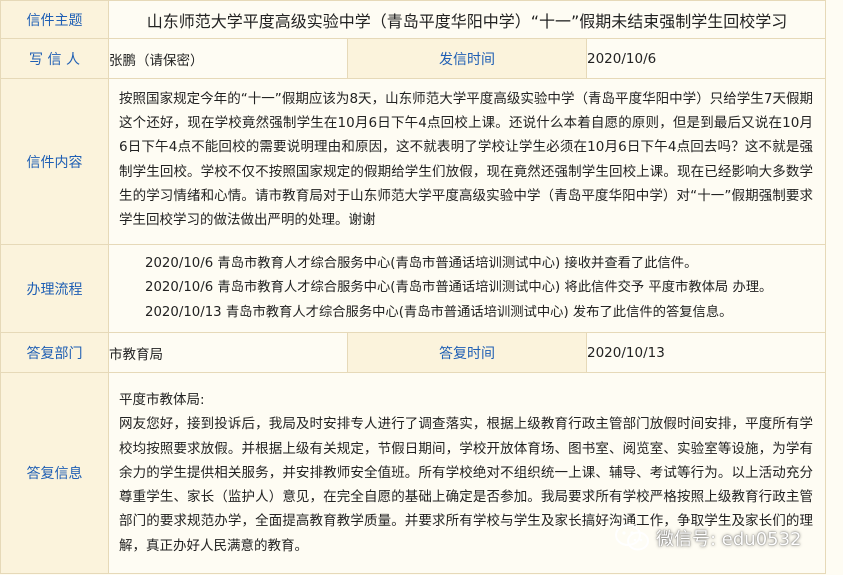 This screenshot has width=843, height=575. I want to click on process-label: 办理流程, so click(54, 288).